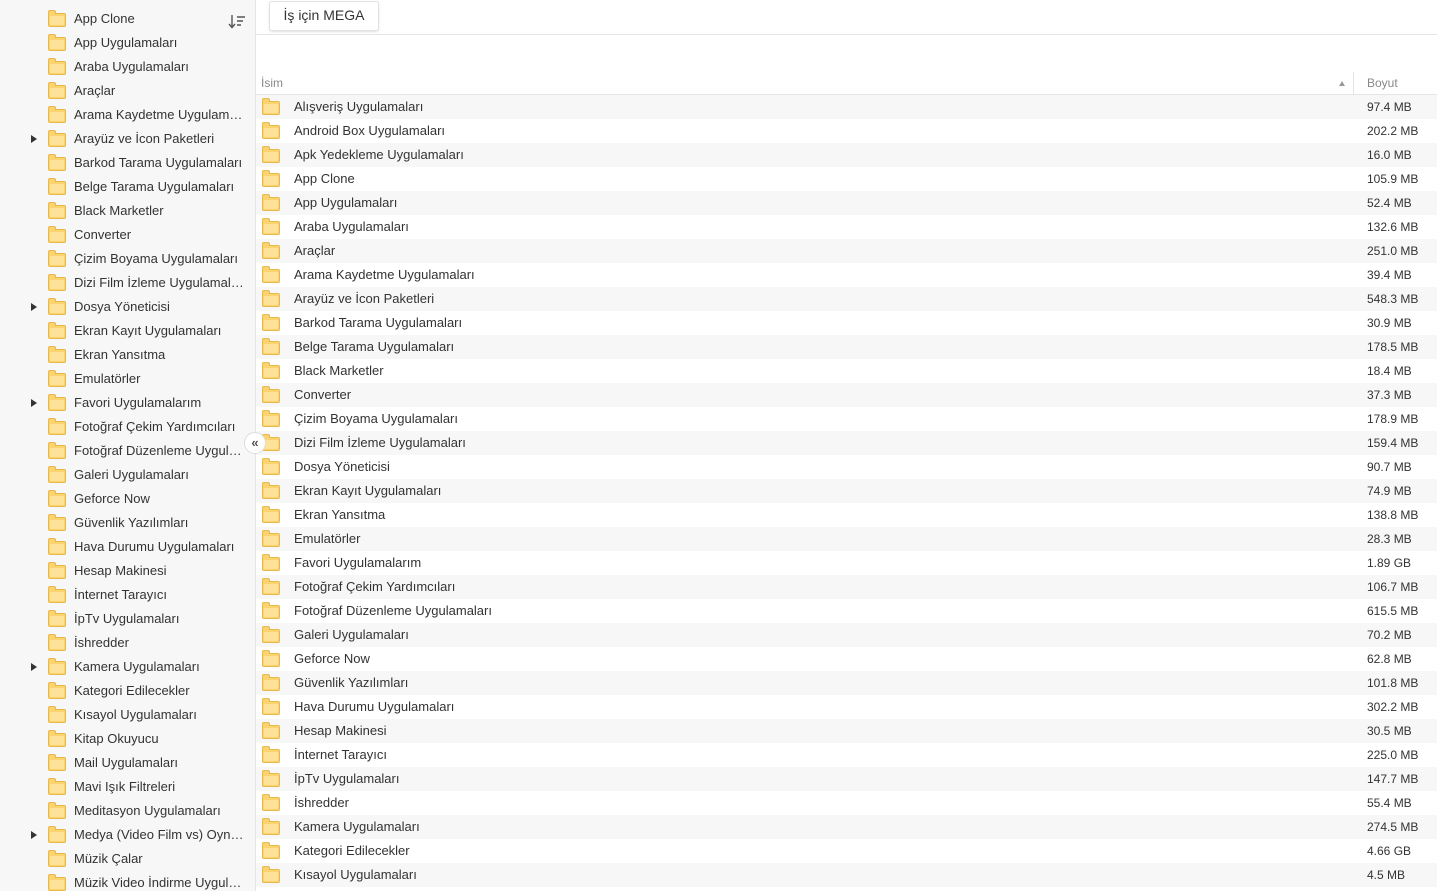 This screenshot has width=1437, height=891. I want to click on sidebar-folder-item: Belge Tarama Uygulamaları, so click(127, 187).